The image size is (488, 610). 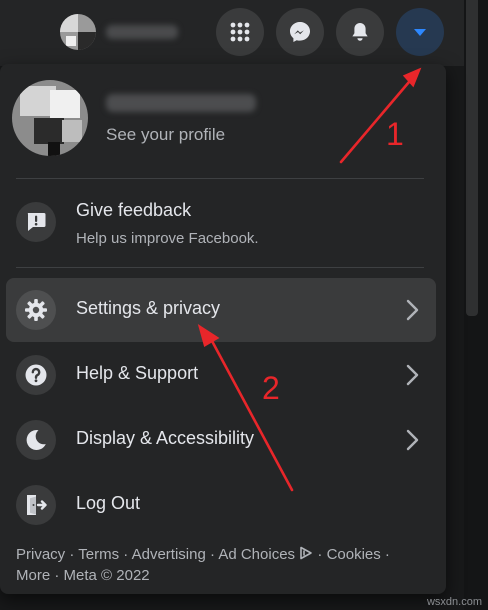 I want to click on question-icon, so click(x=36, y=375).